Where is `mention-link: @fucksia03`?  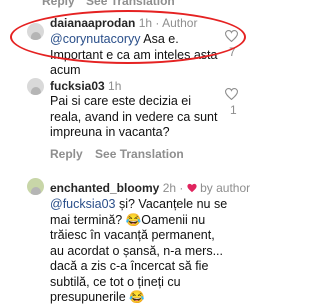 mention-link: @fucksia03 is located at coordinates (83, 204).